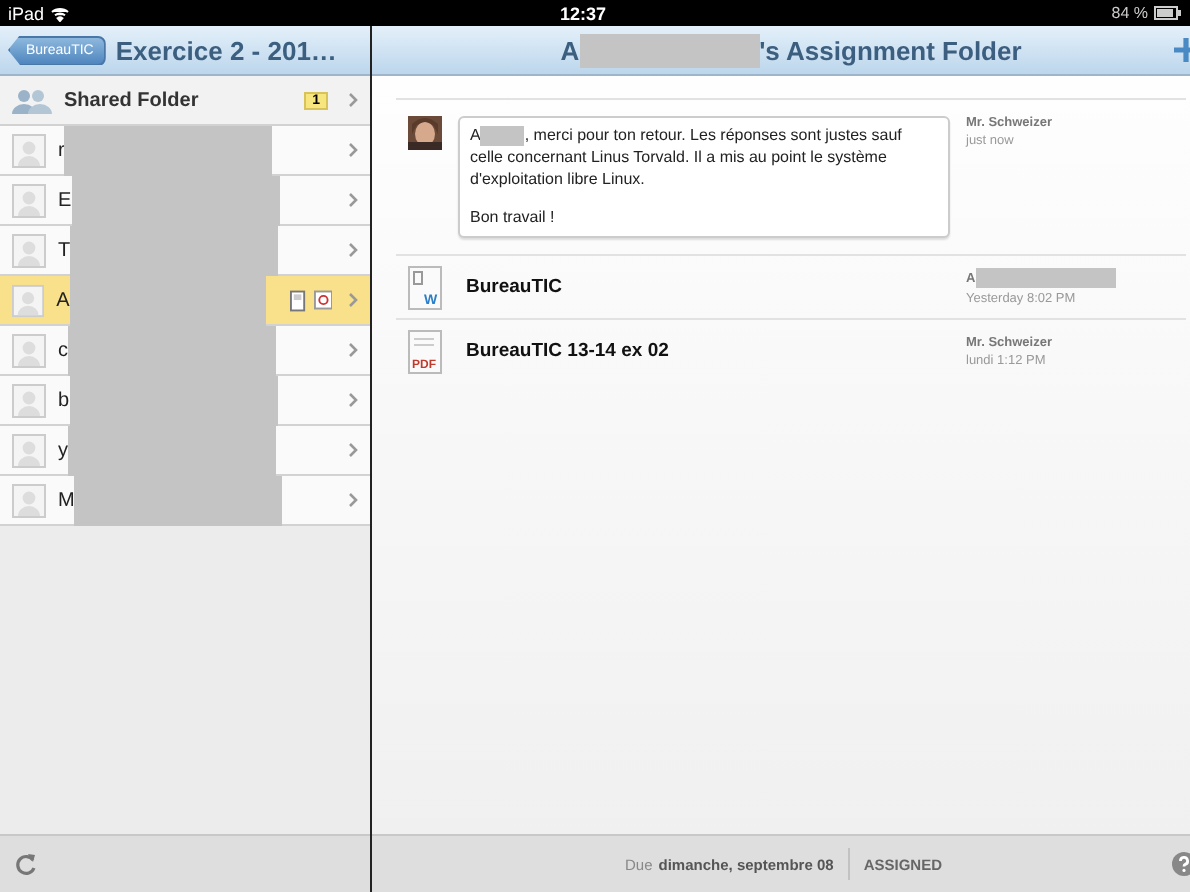 Image resolution: width=1190 pixels, height=892 pixels. What do you see at coordinates (66, 500) in the screenshot?
I see `student-name: M` at bounding box center [66, 500].